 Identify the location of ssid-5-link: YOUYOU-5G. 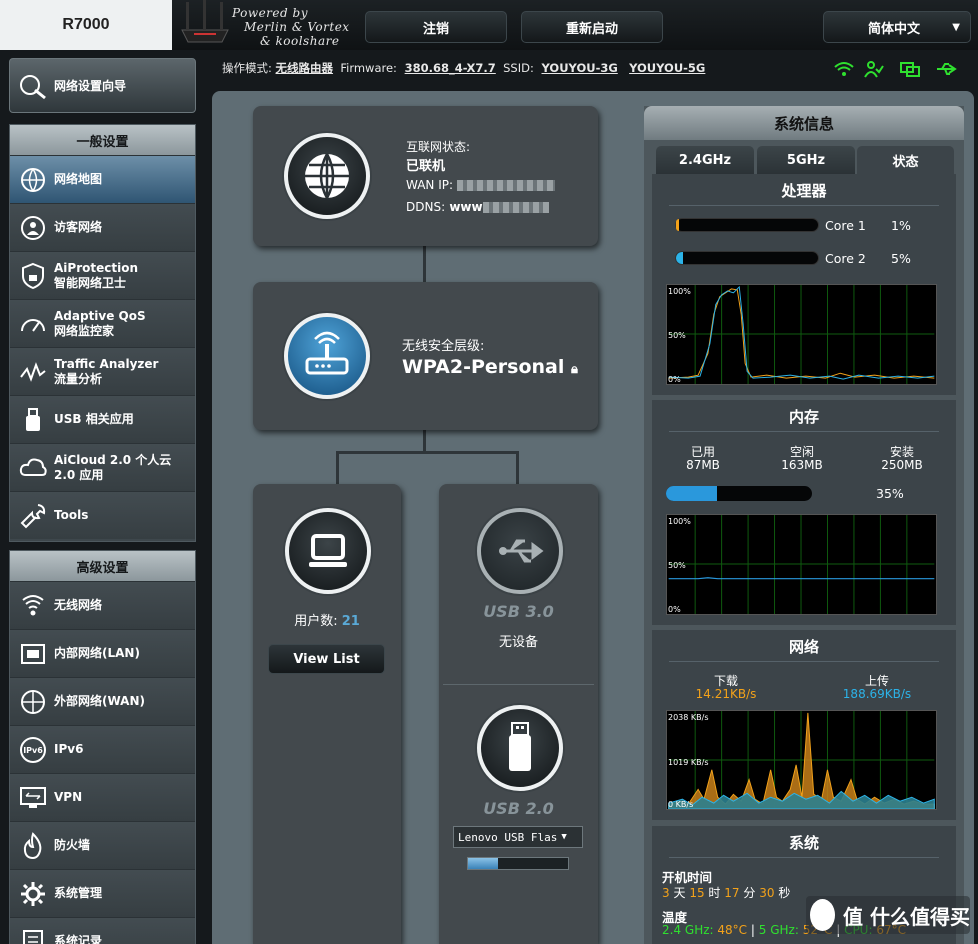
(667, 68).